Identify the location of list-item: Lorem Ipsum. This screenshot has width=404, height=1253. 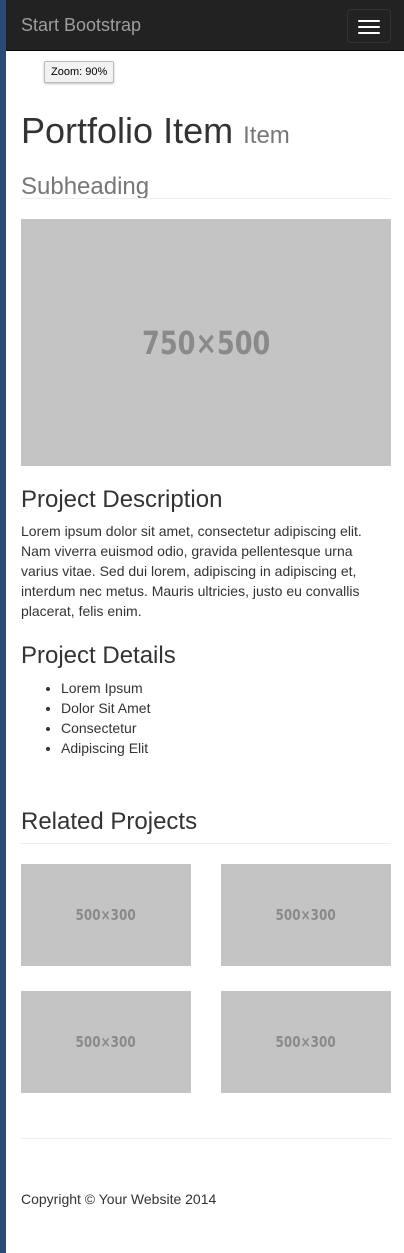
(105, 688).